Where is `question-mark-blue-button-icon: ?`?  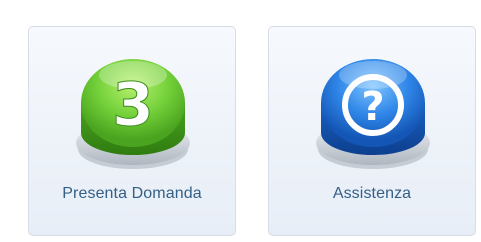 question-mark-blue-button-icon: ? is located at coordinates (373, 111).